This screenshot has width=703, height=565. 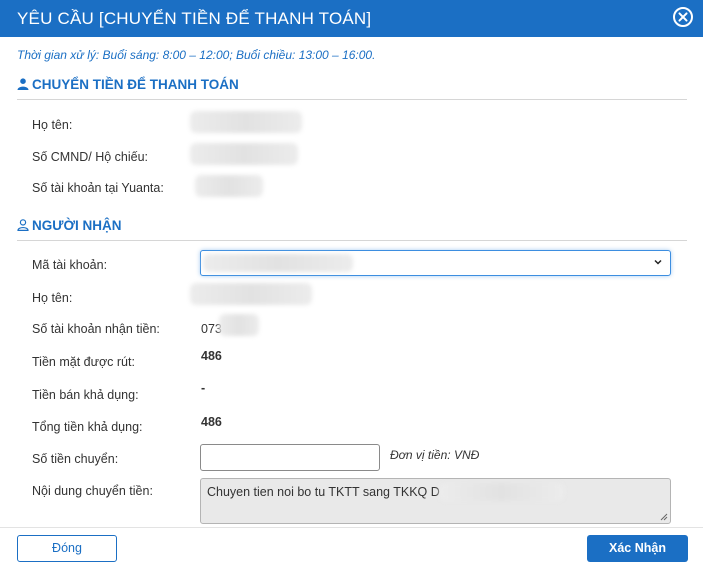 I want to click on chevron-down-icon, so click(x=658, y=262).